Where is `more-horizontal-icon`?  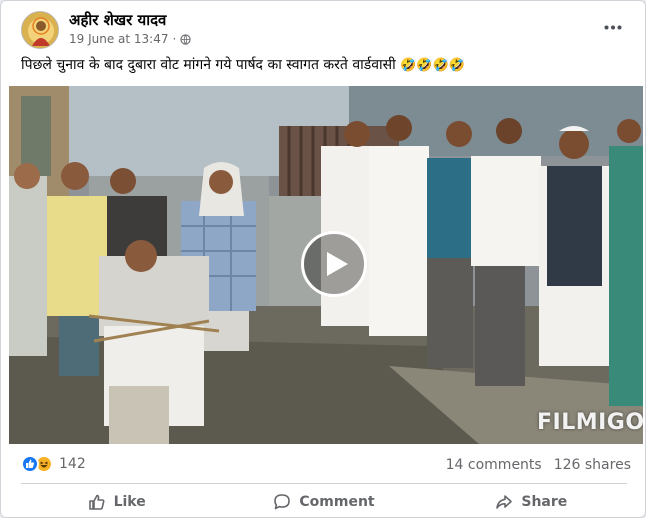 more-horizontal-icon is located at coordinates (613, 27).